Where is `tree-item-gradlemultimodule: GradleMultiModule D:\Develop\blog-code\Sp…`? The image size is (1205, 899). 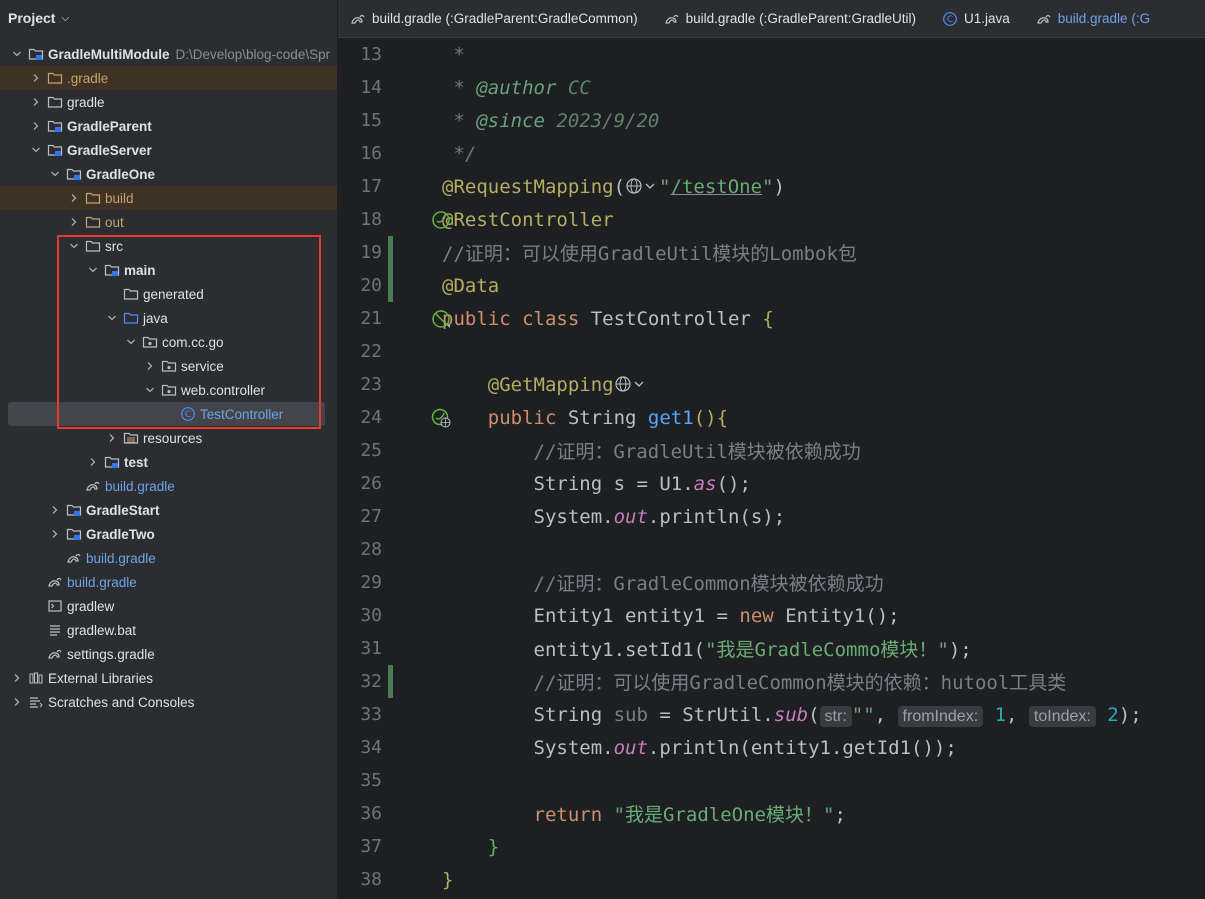 tree-item-gradlemultimodule: GradleMultiModule D:\Develop\blog-code\Sp… is located at coordinates (168, 54).